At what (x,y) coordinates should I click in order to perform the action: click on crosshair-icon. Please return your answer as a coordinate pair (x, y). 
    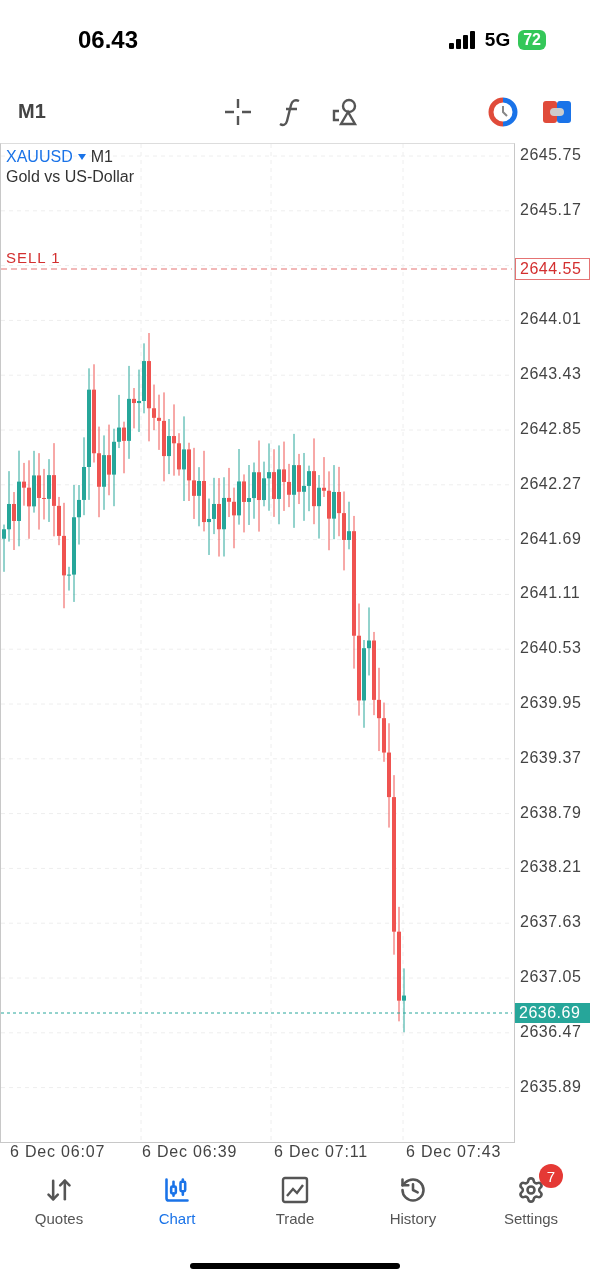
    Looking at the image, I should click on (238, 111).